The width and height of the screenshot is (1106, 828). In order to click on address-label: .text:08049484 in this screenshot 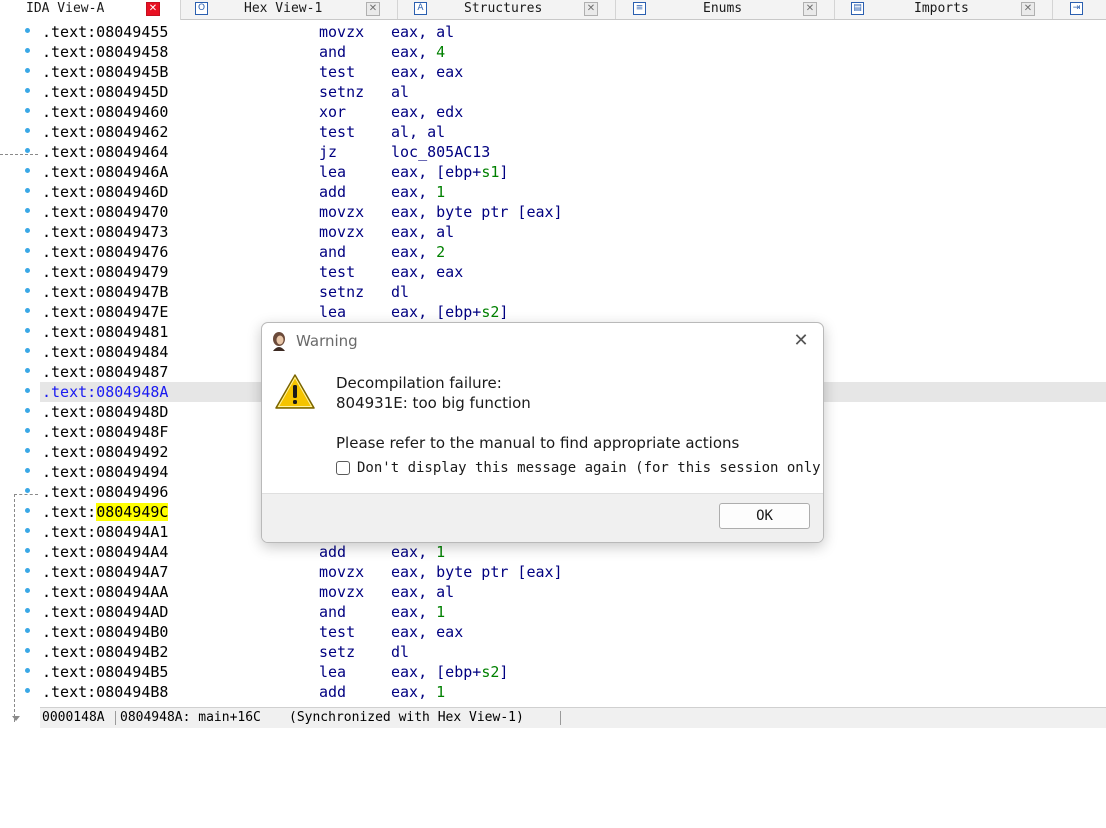, I will do `click(105, 352)`.